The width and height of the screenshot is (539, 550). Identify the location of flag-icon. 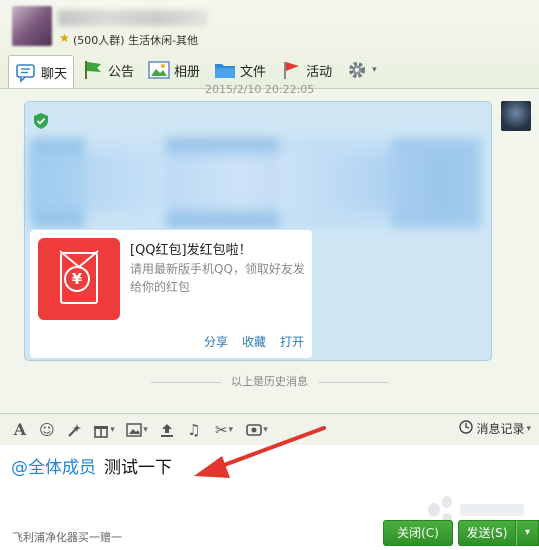
(93, 70).